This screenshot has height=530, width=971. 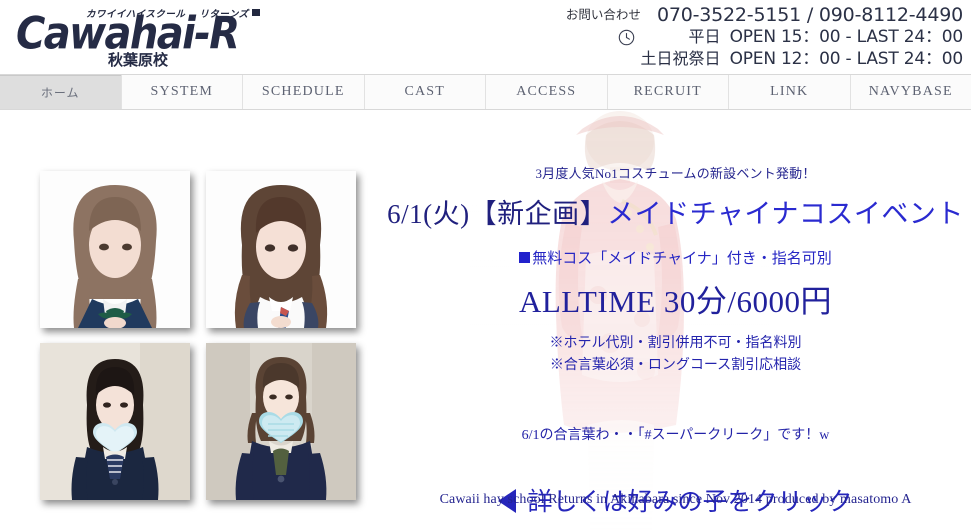 What do you see at coordinates (846, 37) in the screenshot?
I see `weekday-hours: OPEN 15：00 - LAST 24：00` at bounding box center [846, 37].